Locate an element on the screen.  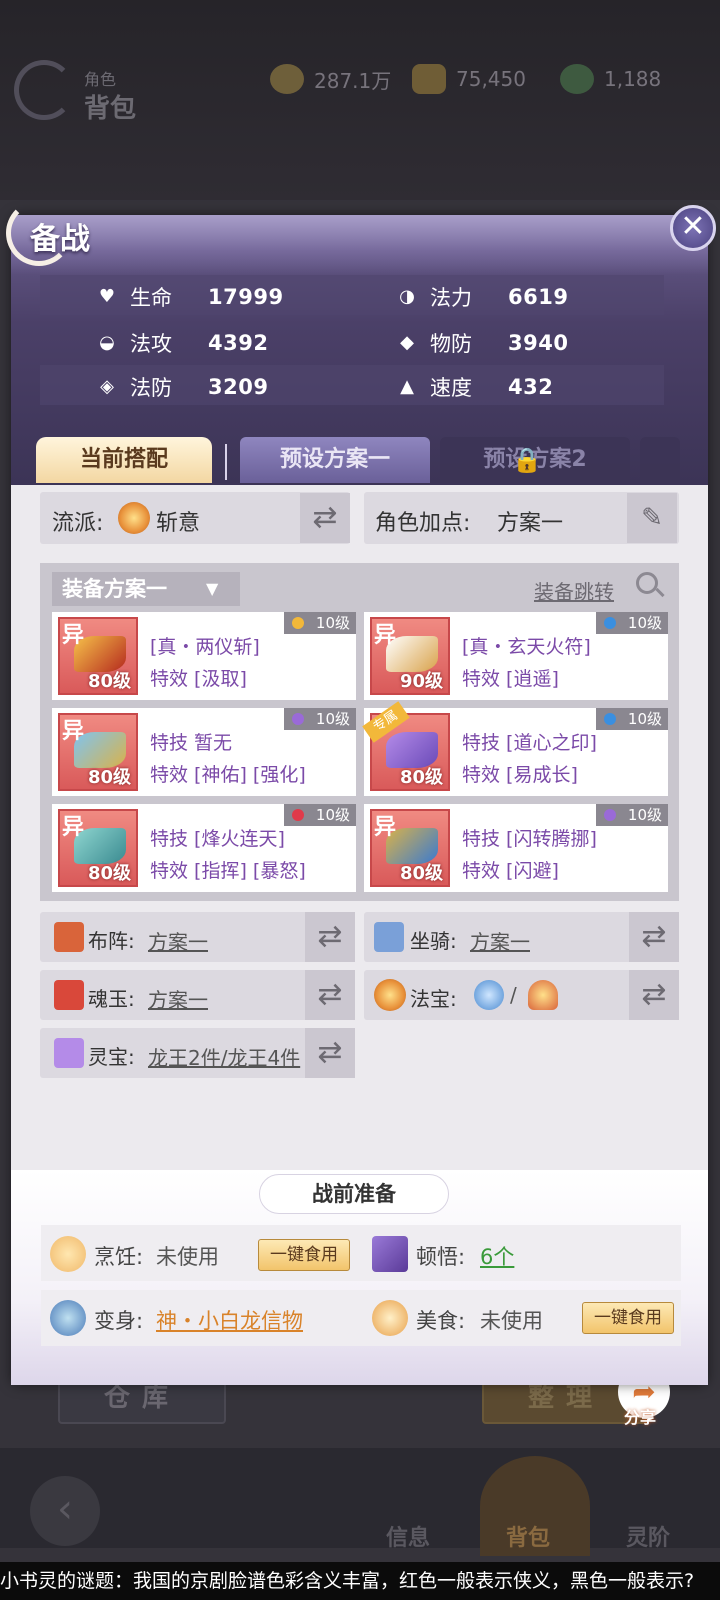
equip-line2: 特效 [指挥] [暴怒] is located at coordinates (228, 871).